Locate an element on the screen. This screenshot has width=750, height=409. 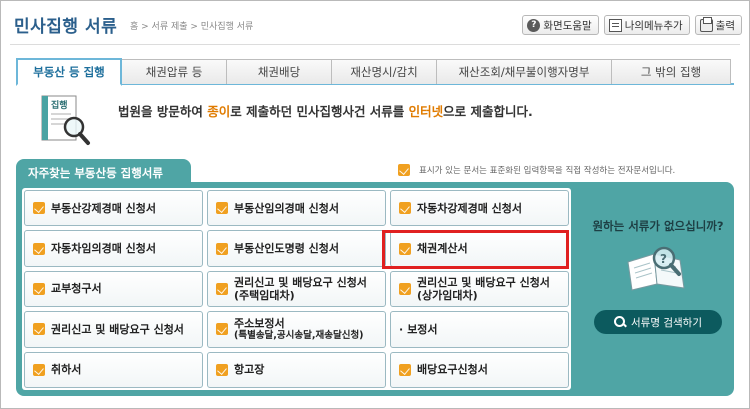
doc-vehicle-compulsory-auction: 자동차강제경매 신청서 is located at coordinates (479, 208).